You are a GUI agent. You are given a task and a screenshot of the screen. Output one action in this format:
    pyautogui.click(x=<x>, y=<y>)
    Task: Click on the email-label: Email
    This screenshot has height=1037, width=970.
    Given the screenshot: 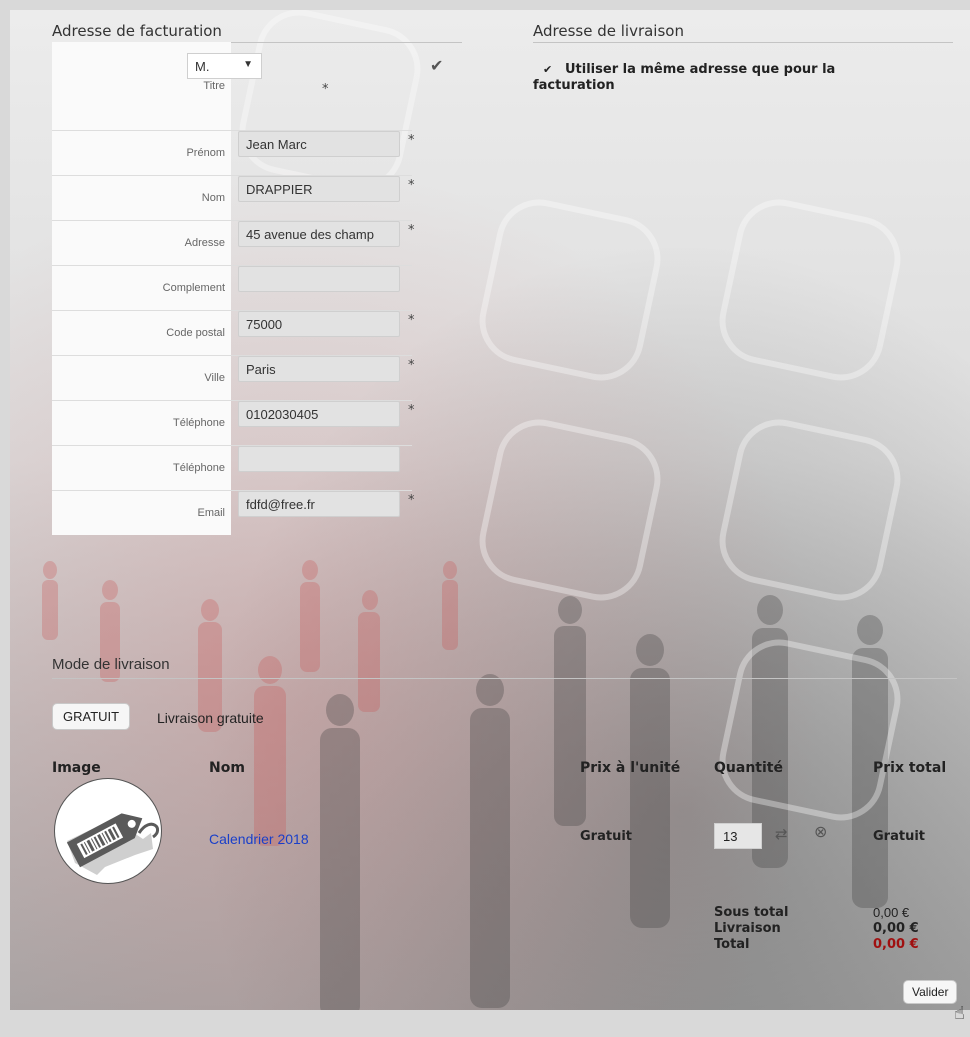 What is the action you would take?
    pyautogui.click(x=141, y=513)
    